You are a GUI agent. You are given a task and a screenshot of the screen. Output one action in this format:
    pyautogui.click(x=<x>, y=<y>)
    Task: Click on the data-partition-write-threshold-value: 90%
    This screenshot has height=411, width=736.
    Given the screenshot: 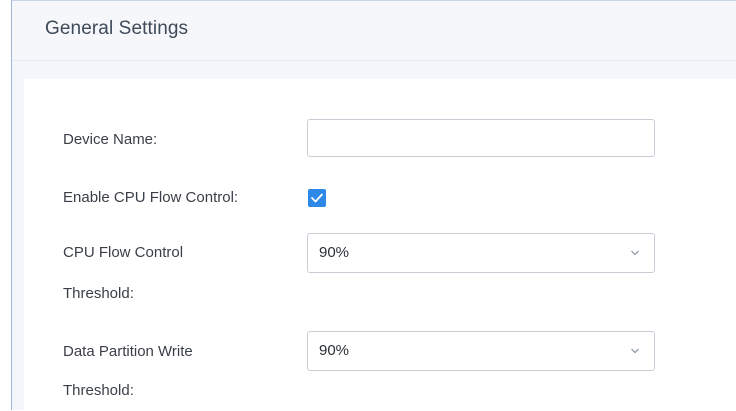 What is the action you would take?
    pyautogui.click(x=334, y=350)
    